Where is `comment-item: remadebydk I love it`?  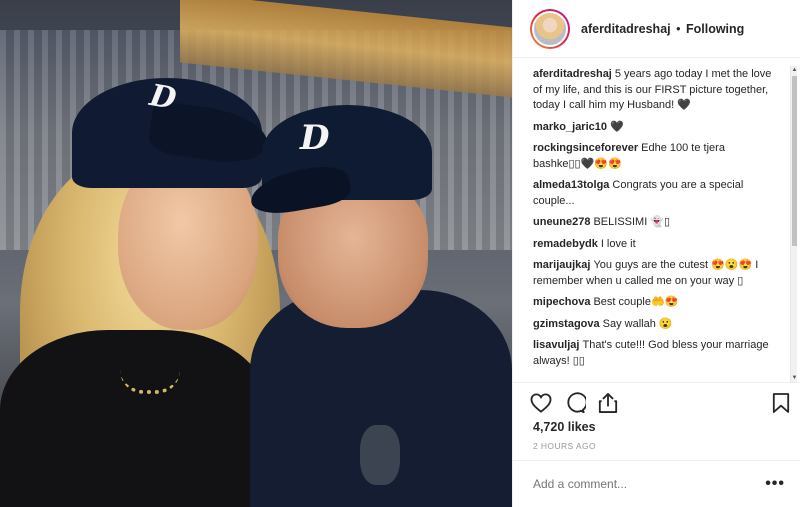 comment-item: remadebydk I love it is located at coordinates (653, 245).